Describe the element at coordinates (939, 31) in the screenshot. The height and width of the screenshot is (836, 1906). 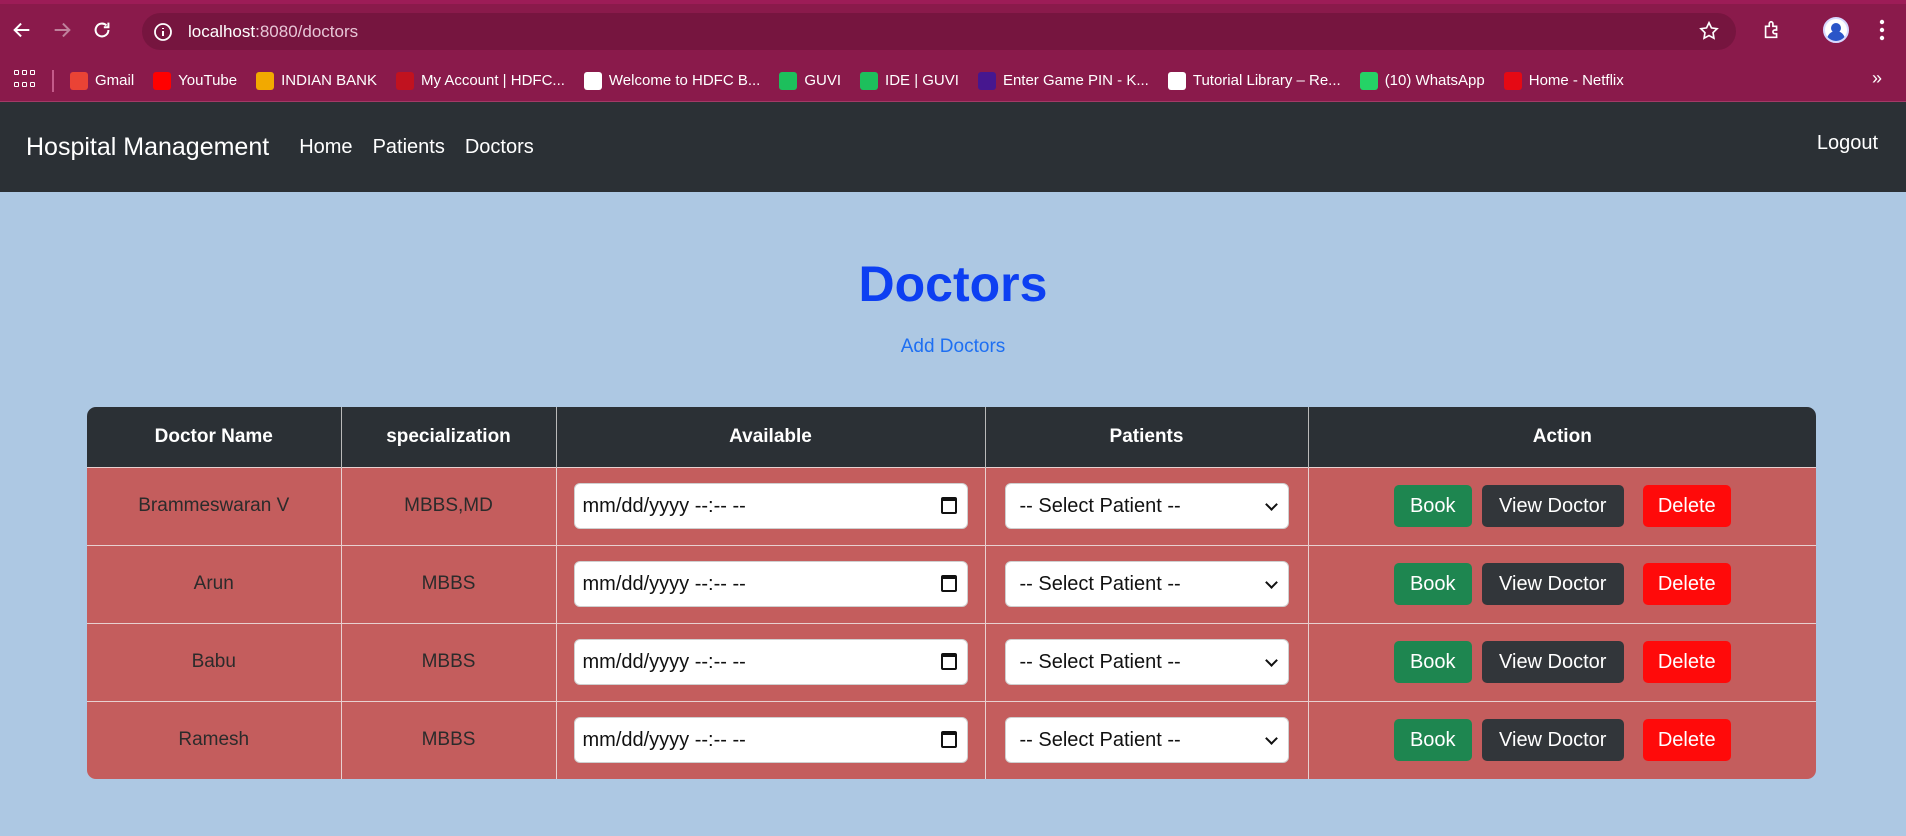
I see `address-bar: localhost:8080/doctors` at that location.